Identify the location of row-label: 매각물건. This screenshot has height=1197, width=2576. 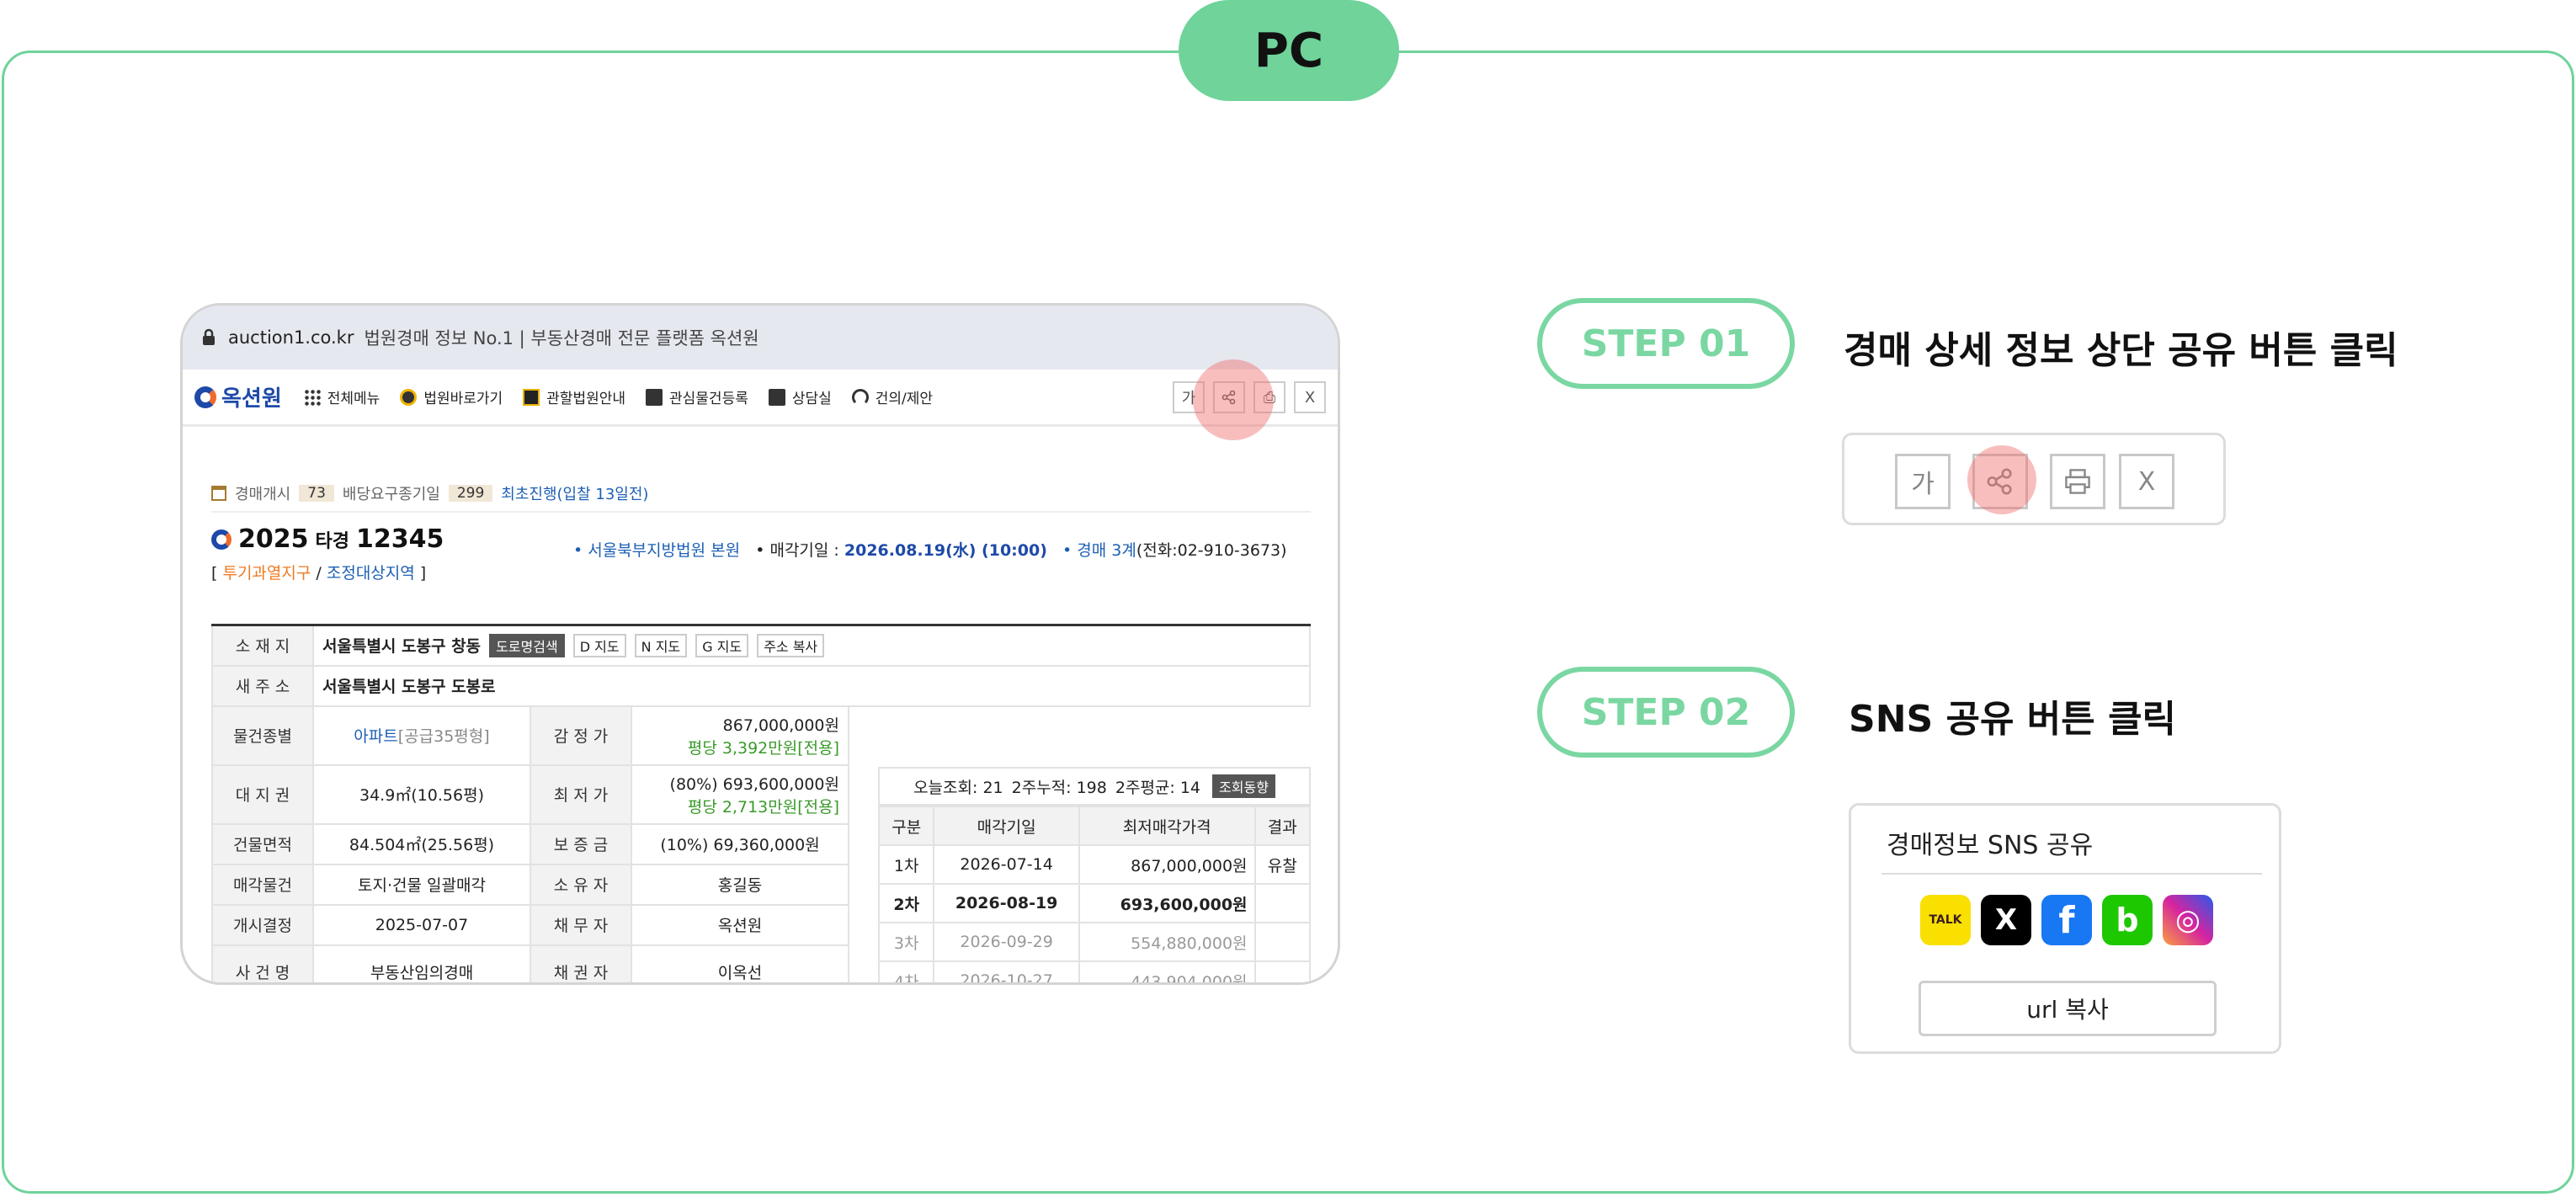
(262, 885).